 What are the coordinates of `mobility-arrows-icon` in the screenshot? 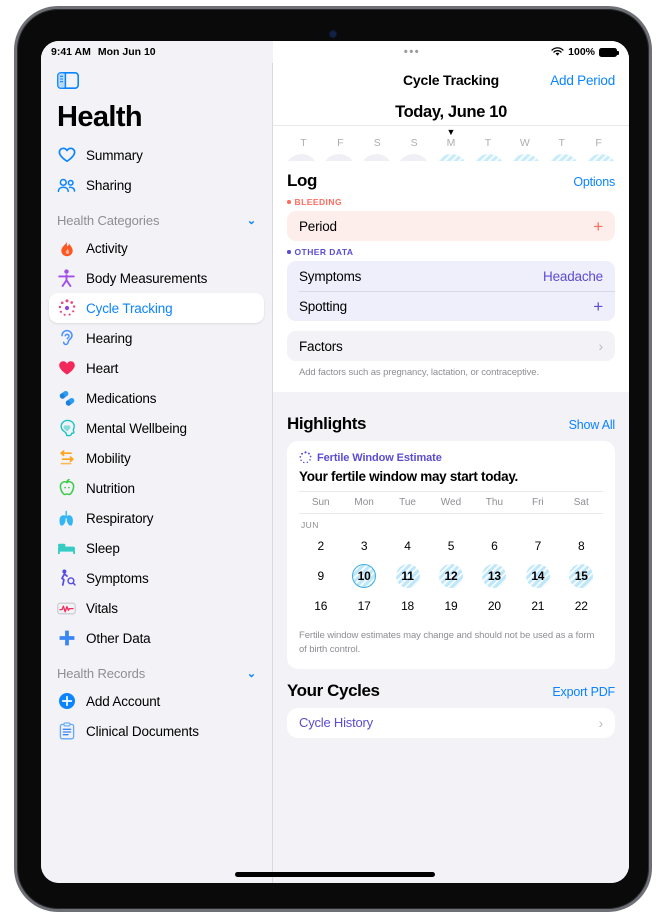 It's located at (66, 458).